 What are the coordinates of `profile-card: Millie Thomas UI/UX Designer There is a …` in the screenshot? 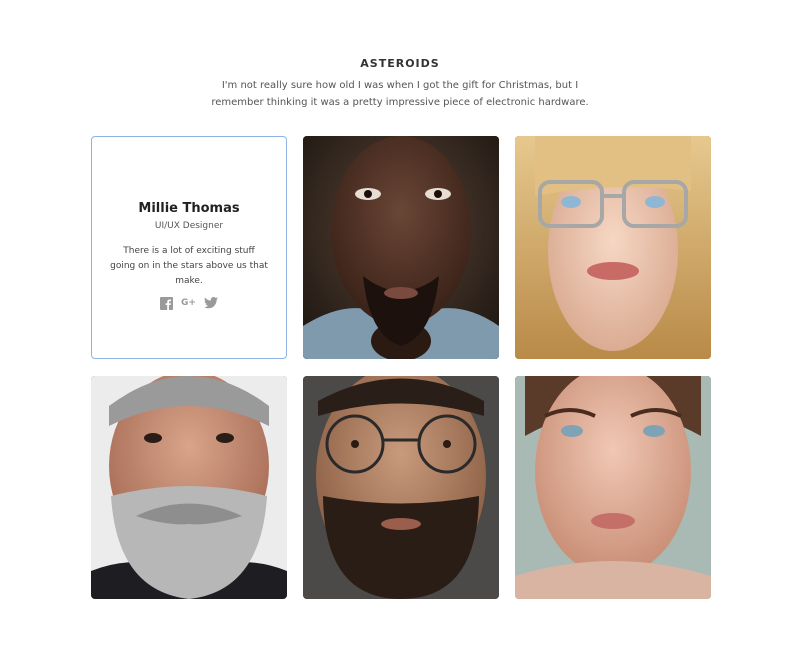 It's located at (189, 247).